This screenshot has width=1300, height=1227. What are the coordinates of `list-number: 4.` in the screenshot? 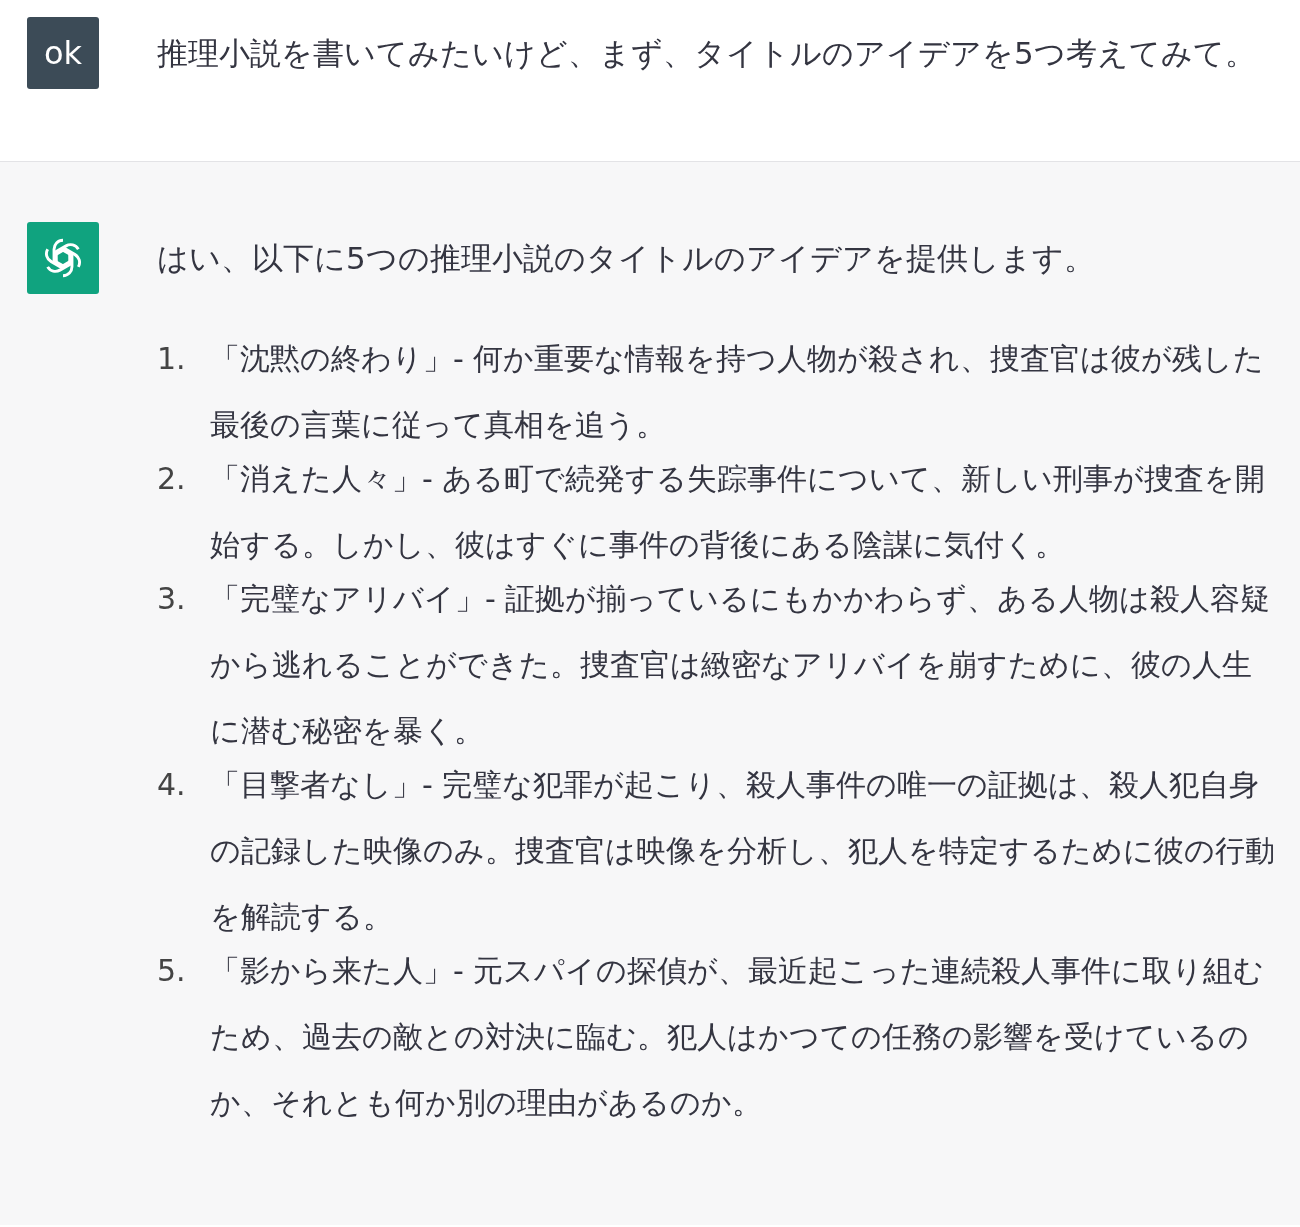 It's located at (172, 785).